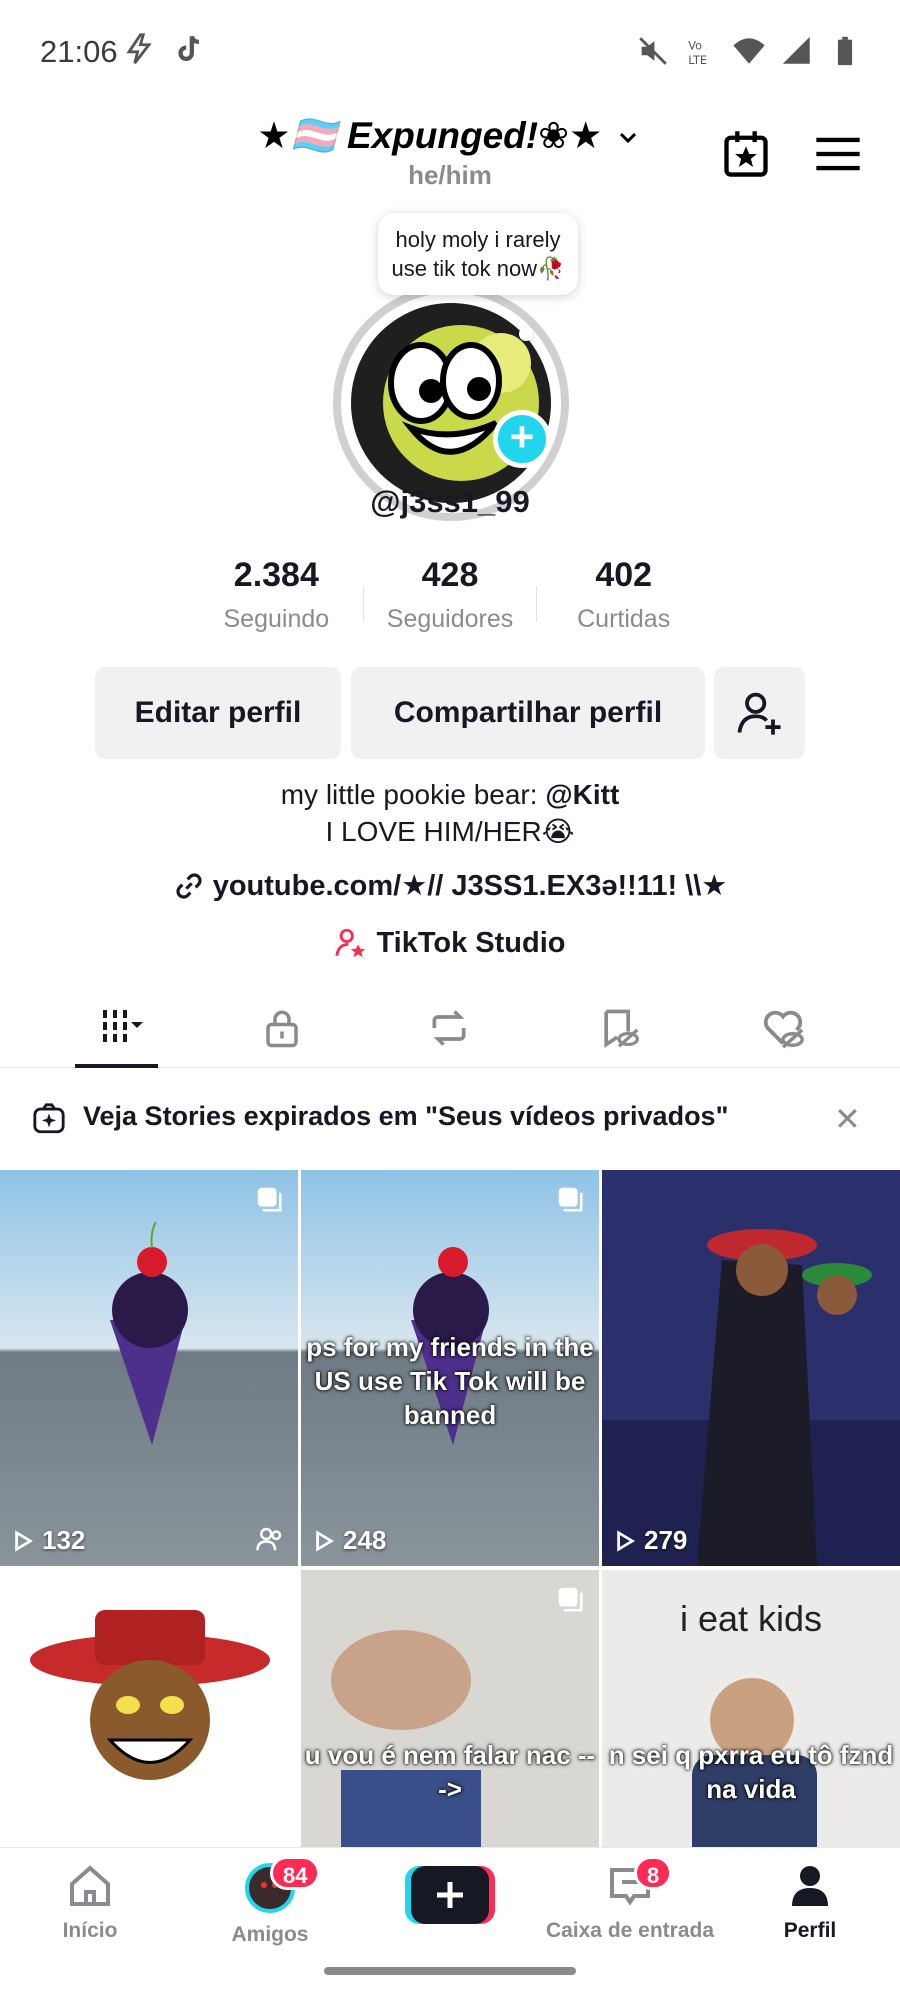 Image resolution: width=900 pixels, height=2000 pixels. What do you see at coordinates (582, 794) in the screenshot?
I see `bio-mention: @Kitt` at bounding box center [582, 794].